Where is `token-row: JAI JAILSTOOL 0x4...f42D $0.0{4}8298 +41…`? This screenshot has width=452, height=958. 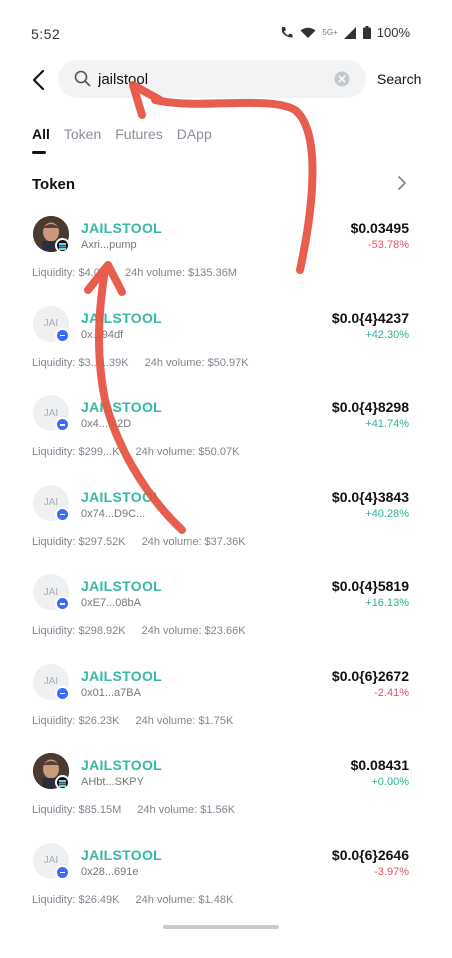
token-row: JAI JAILSTOOL 0x4...f42D $0.0{4}8298 +41… is located at coordinates (226, 436).